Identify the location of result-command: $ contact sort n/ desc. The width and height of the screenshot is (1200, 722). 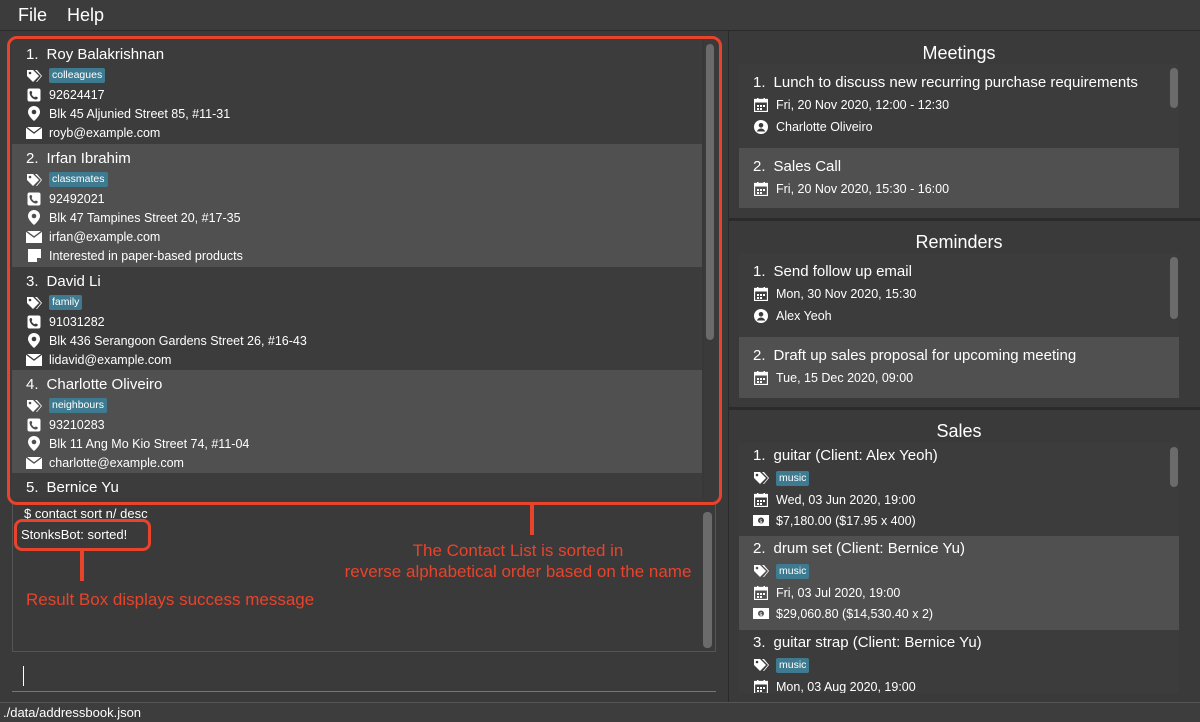
(86, 513).